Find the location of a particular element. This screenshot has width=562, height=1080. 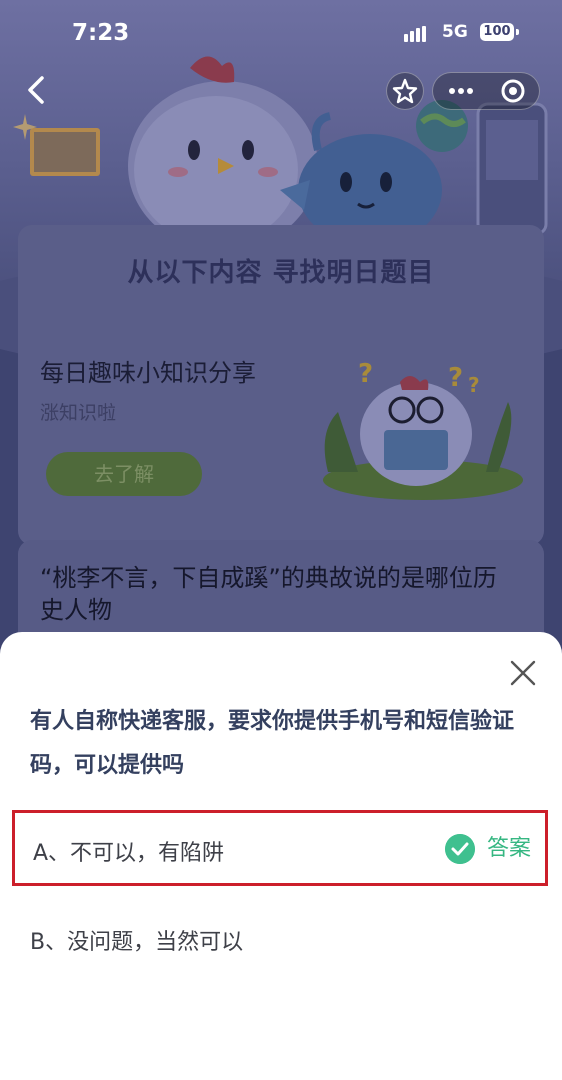

more-dots-icon is located at coordinates (460, 91).